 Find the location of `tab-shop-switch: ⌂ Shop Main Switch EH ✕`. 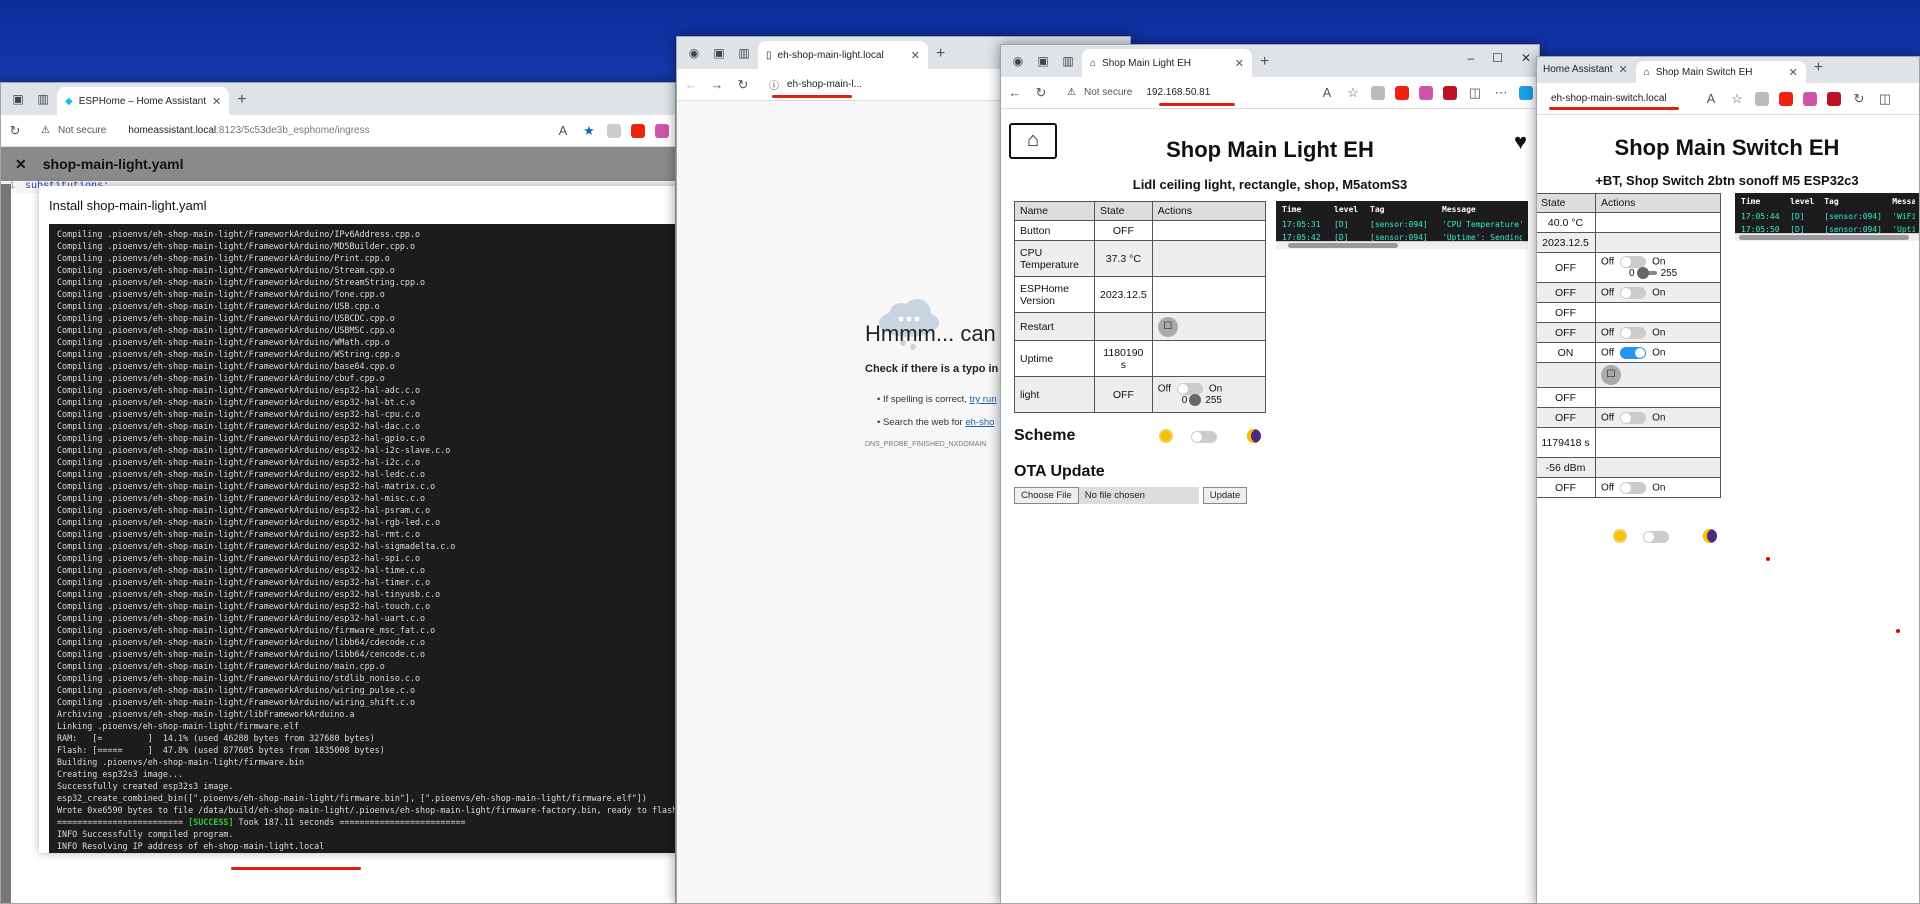

tab-shop-switch: ⌂ Shop Main Switch EH ✕ is located at coordinates (1720, 72).